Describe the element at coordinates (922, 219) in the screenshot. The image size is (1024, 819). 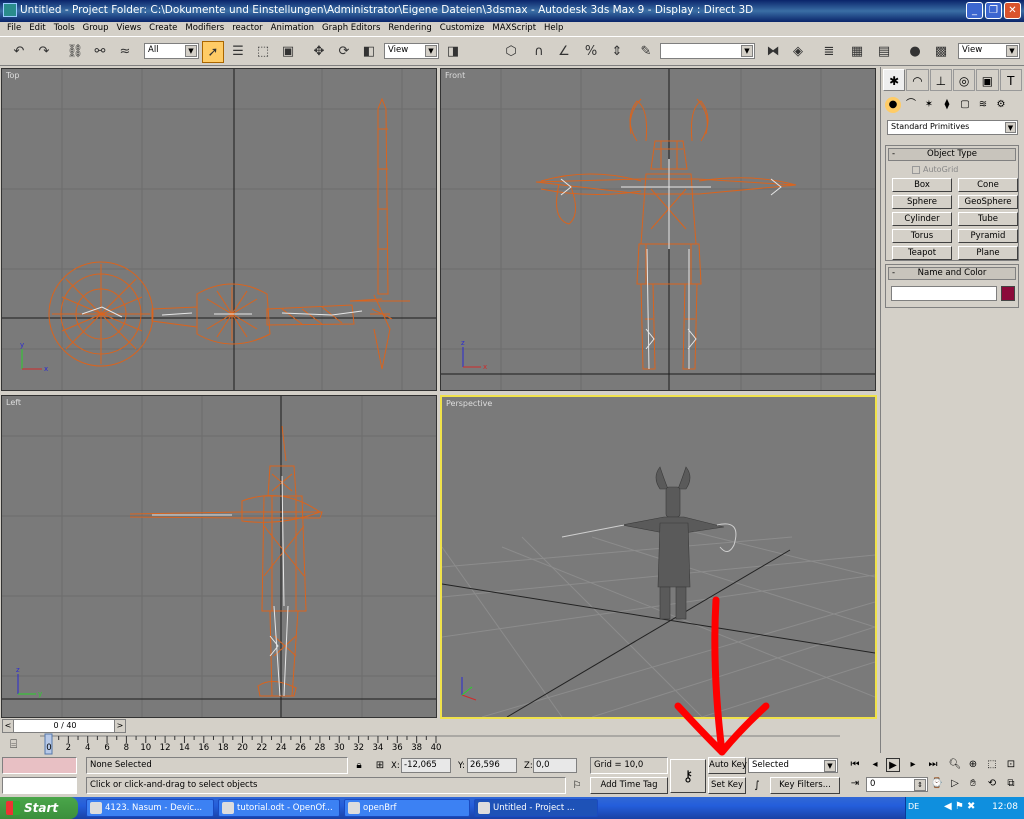
I see `cylinder-button: Cylinder` at that location.